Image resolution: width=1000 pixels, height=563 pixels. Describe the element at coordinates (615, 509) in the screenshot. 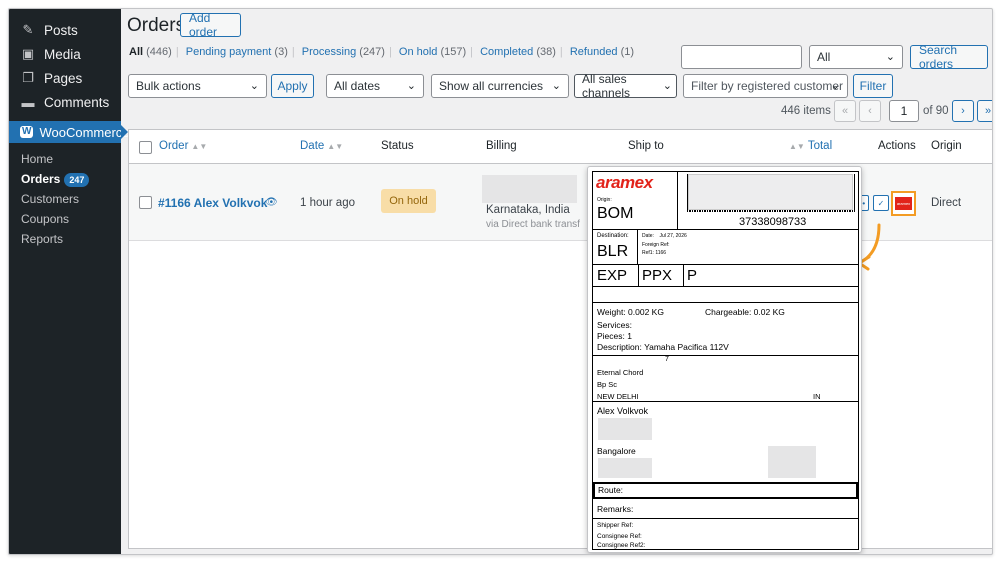

I see `remarks: Remarks:` at that location.